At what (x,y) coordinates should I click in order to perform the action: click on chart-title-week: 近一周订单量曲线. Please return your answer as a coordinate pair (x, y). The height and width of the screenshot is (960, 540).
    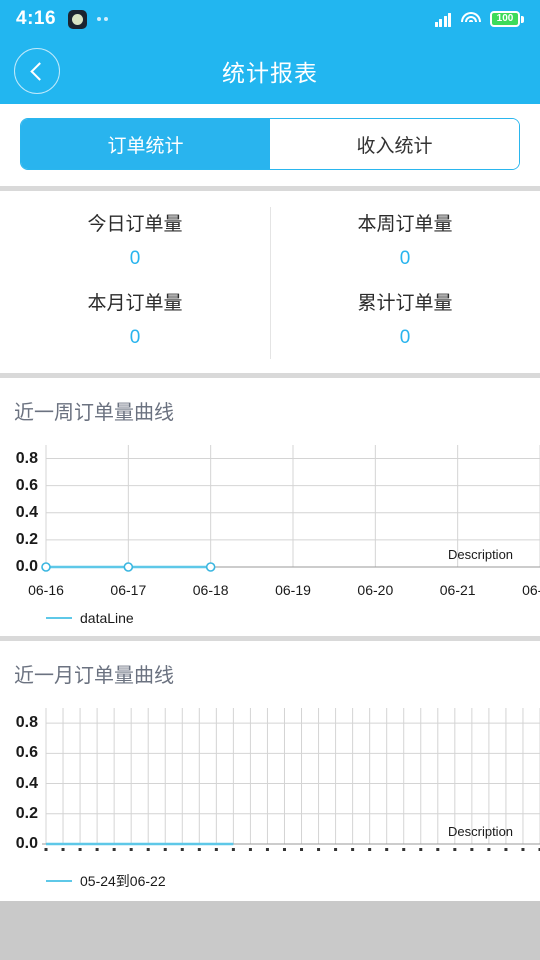
    Looking at the image, I should click on (94, 413).